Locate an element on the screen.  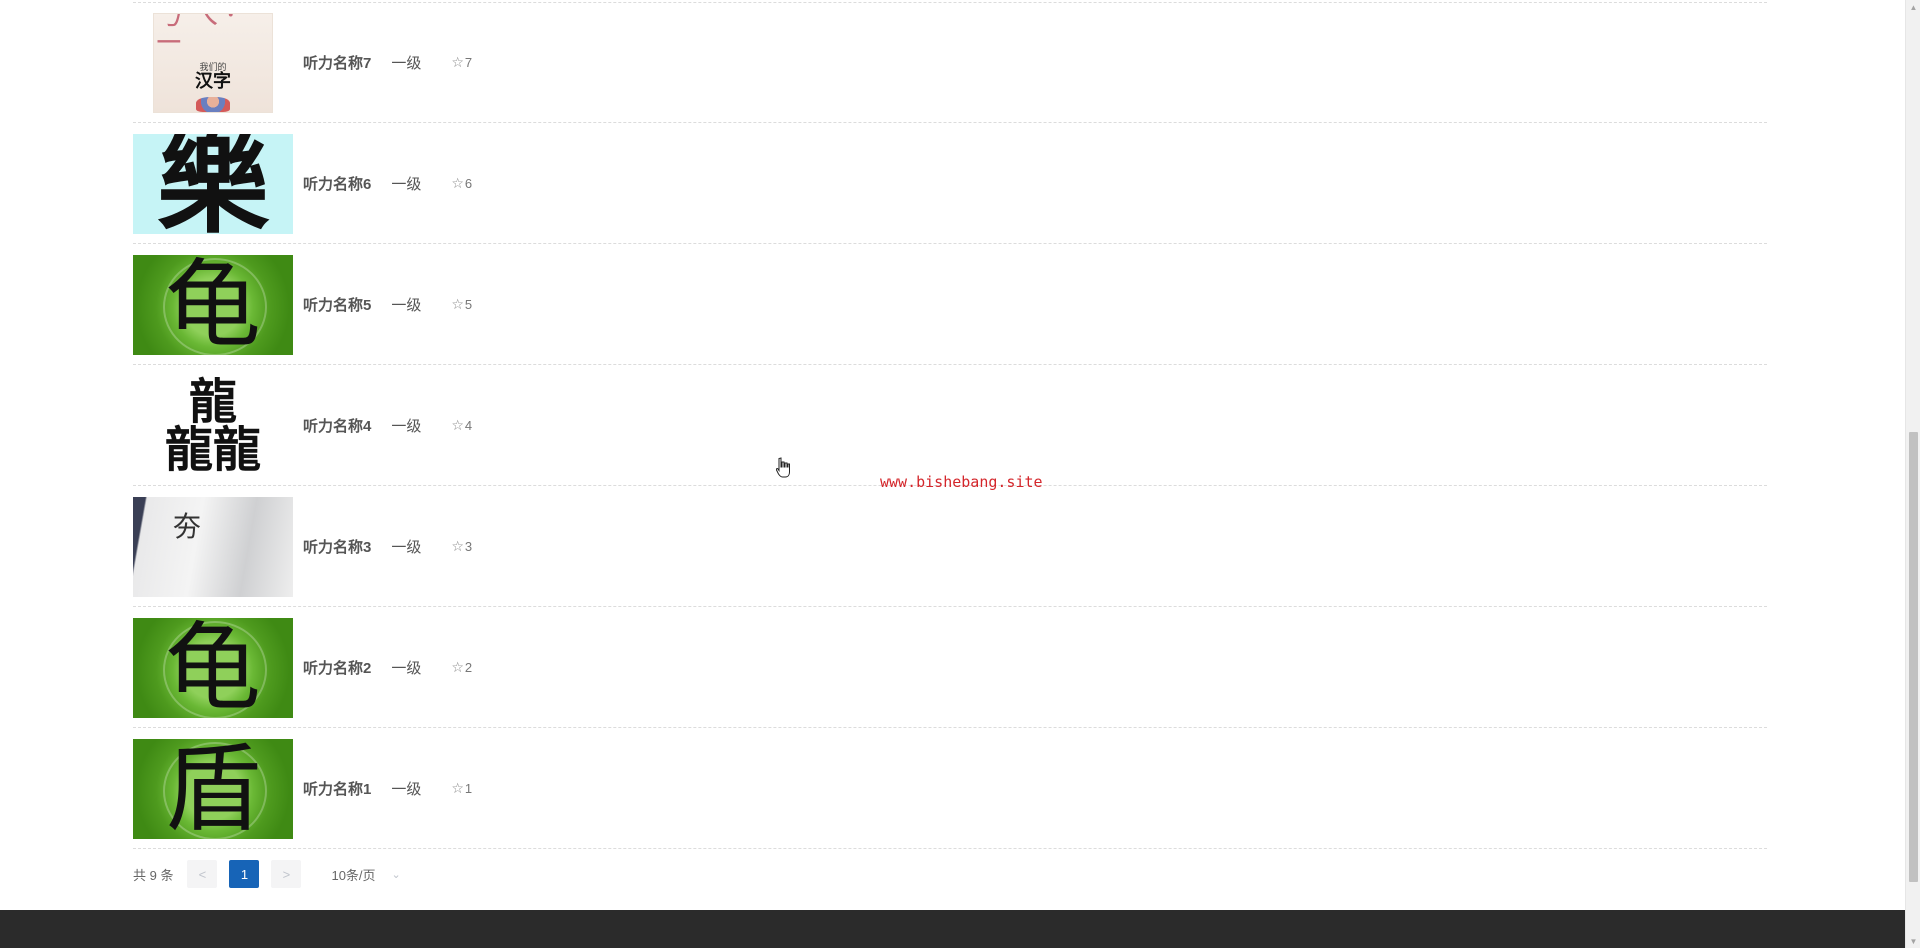
favorite-count: ☆ 2 is located at coordinates (461, 667).